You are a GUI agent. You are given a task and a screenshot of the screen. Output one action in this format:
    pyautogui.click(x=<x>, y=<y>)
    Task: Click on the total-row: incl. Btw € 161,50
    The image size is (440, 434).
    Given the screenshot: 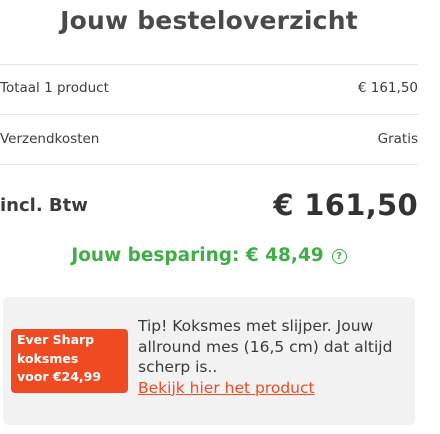 What is the action you would take?
    pyautogui.click(x=209, y=205)
    